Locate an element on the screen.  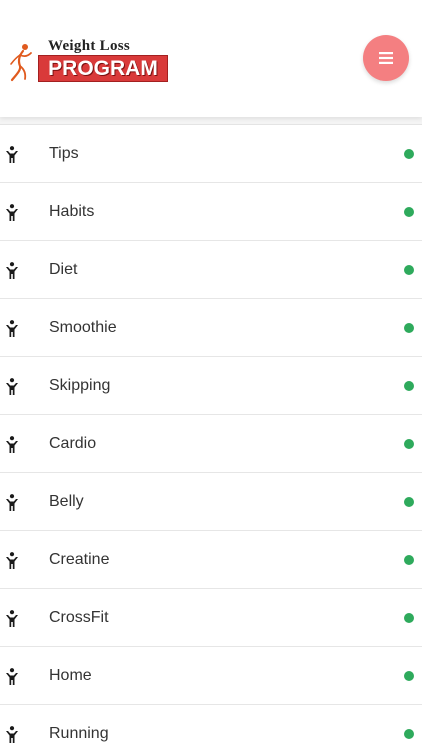
logo: Weight Loss PROGRAM is located at coordinates (90, 61).